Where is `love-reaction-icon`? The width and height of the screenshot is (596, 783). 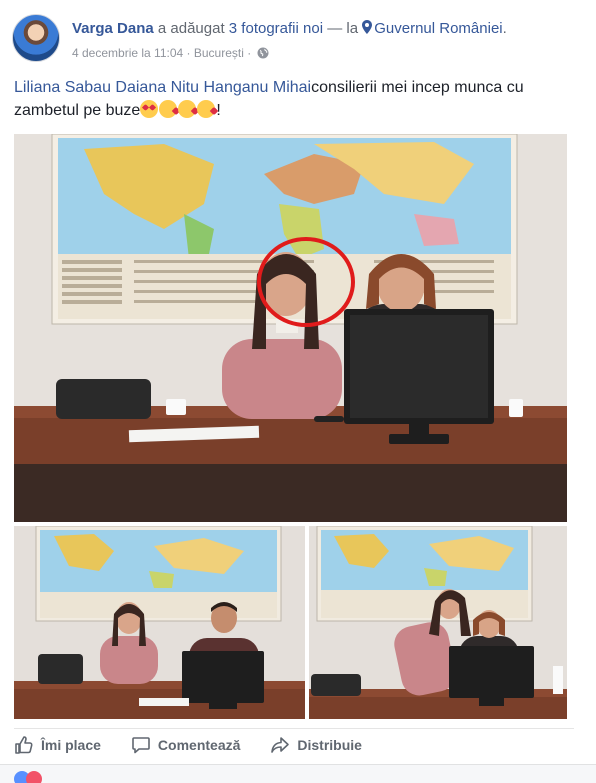 love-reaction-icon is located at coordinates (34, 777).